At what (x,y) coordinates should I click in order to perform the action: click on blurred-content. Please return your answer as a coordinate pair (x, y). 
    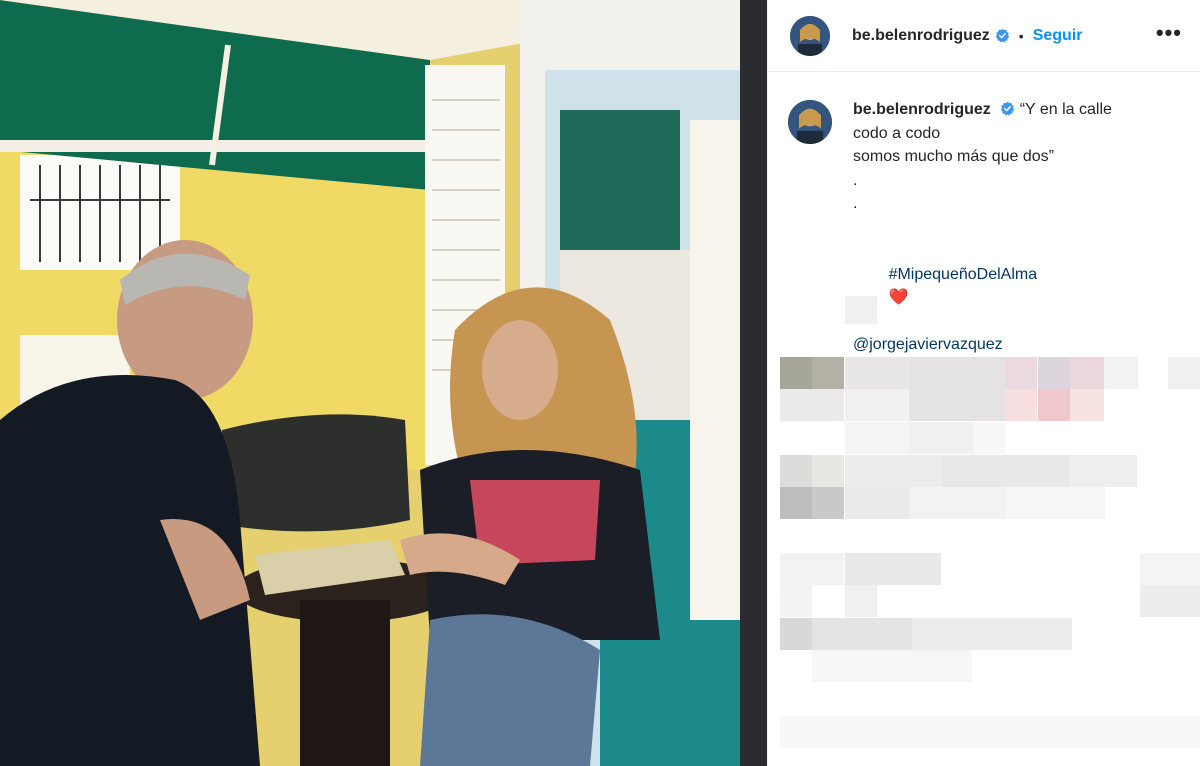
    Looking at the image, I should click on (861, 310).